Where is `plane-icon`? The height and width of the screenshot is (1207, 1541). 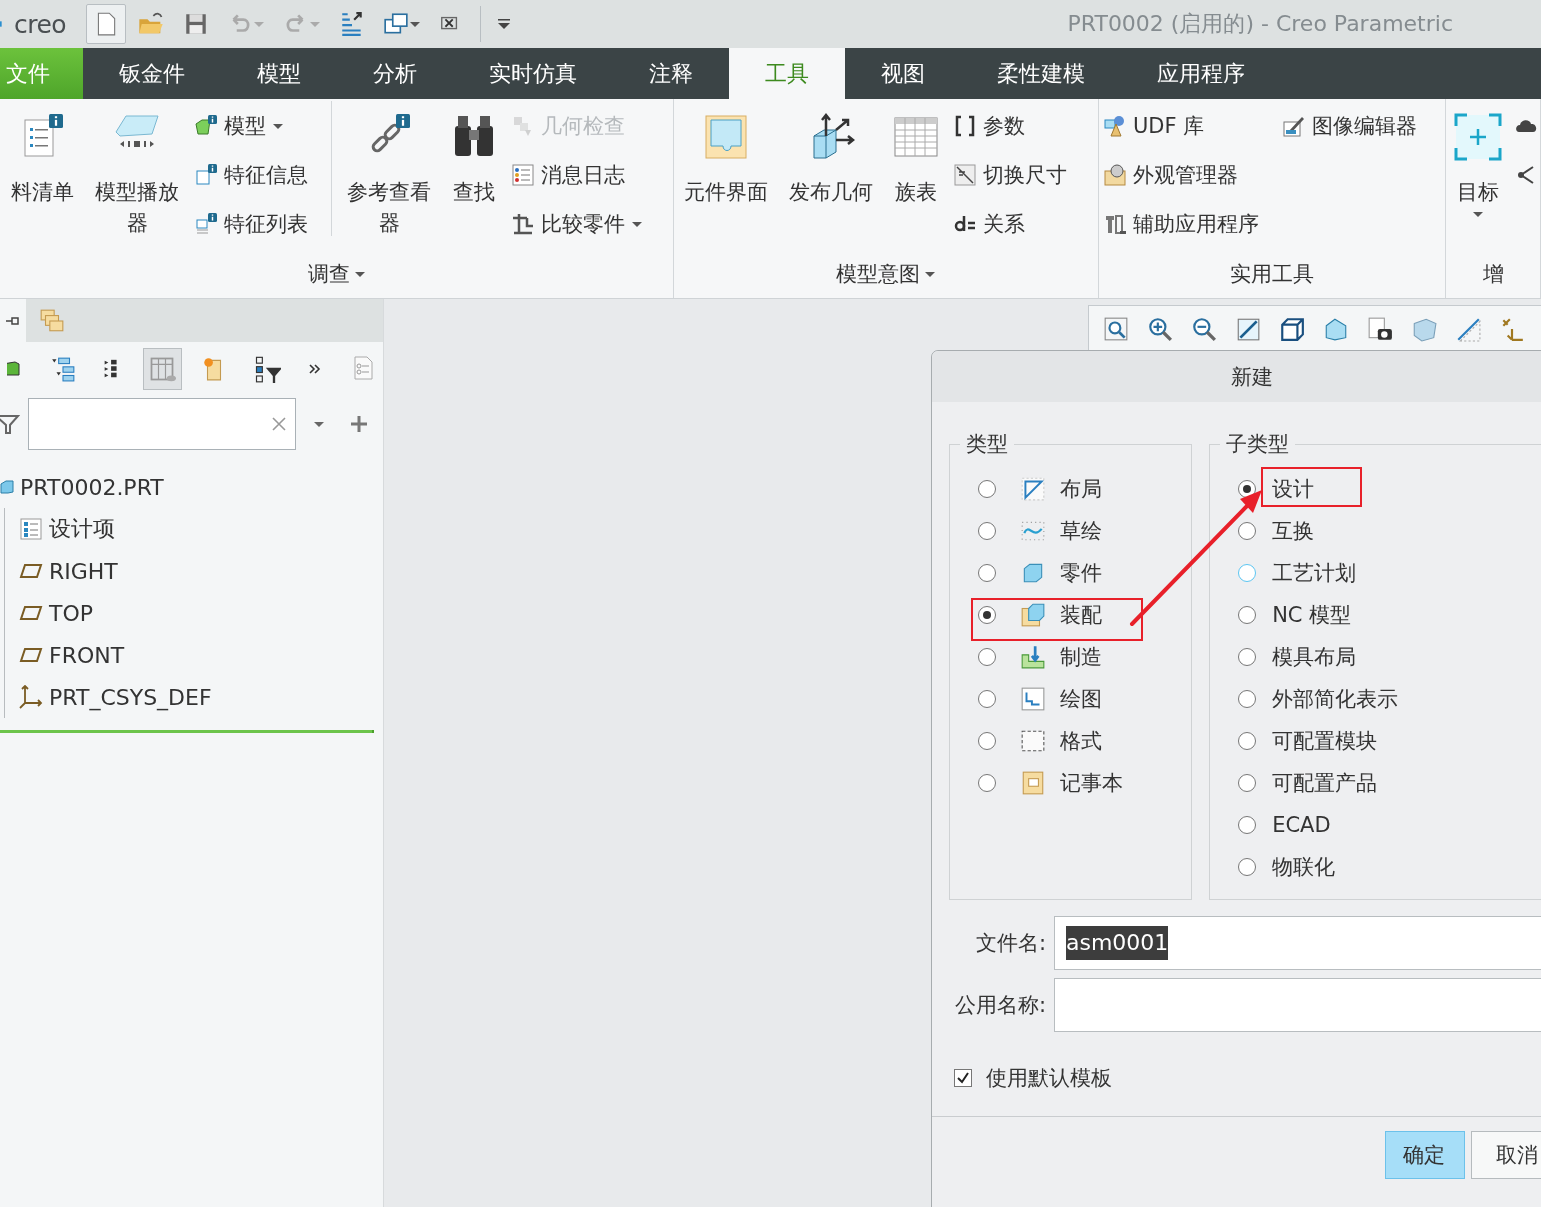
plane-icon is located at coordinates (1468, 329).